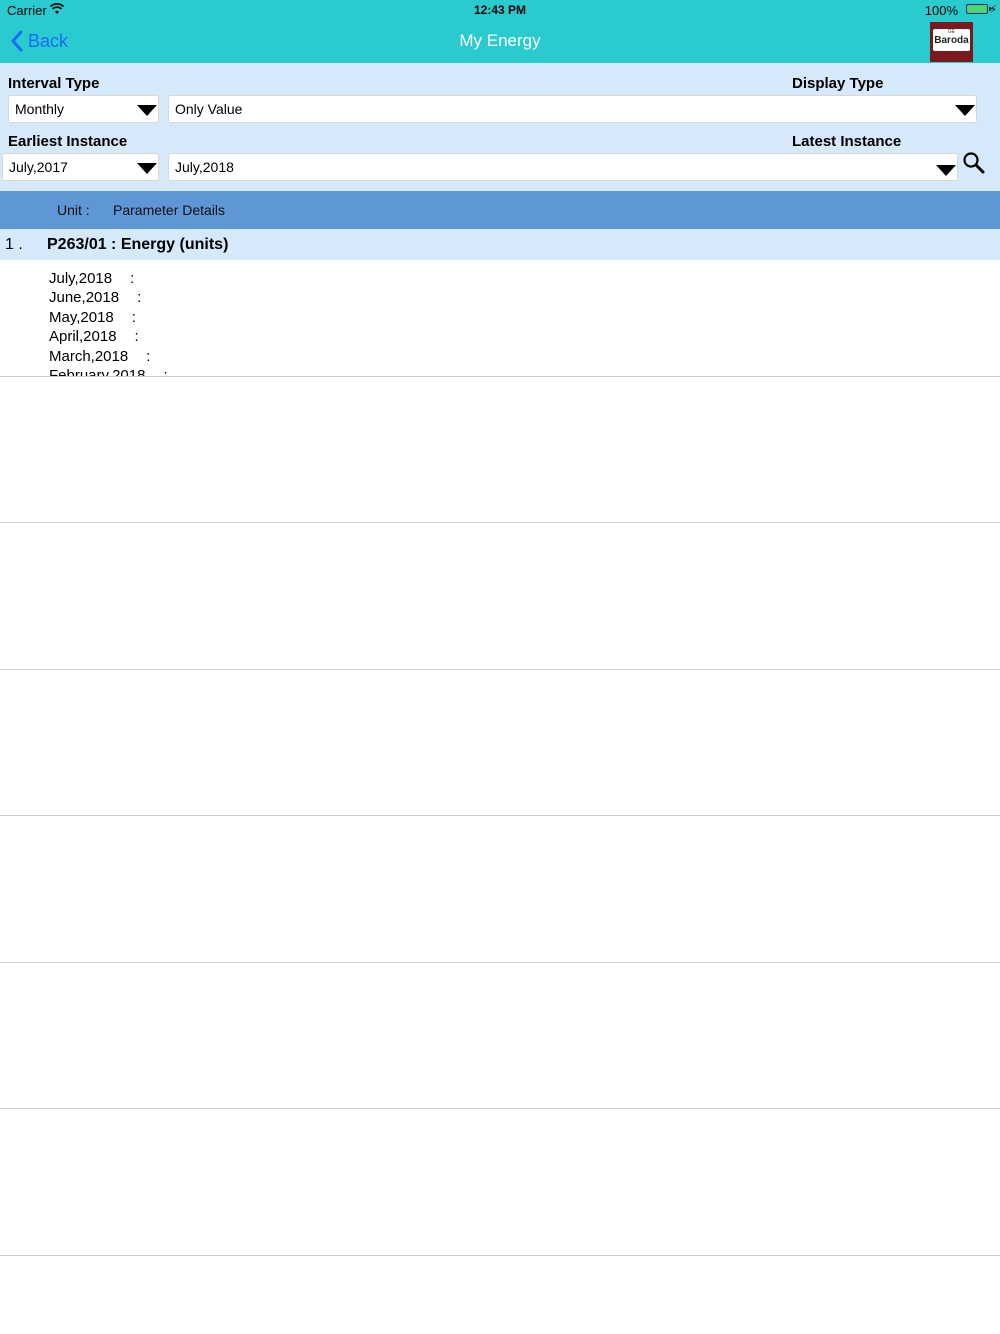  What do you see at coordinates (974, 163) in the screenshot?
I see `search-icon` at bounding box center [974, 163].